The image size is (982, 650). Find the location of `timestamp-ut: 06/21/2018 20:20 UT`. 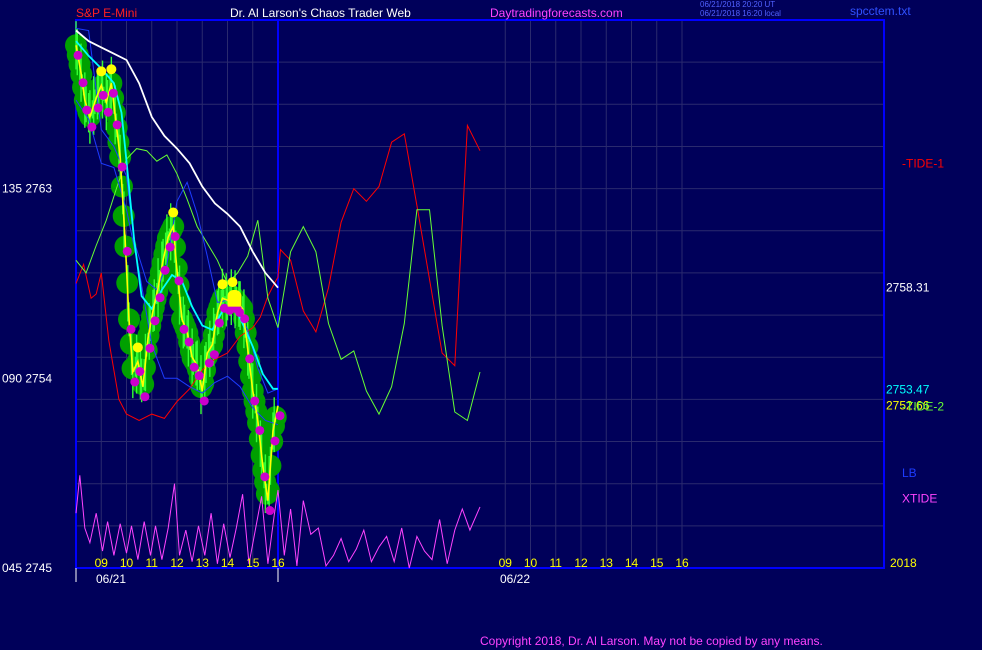

timestamp-ut: 06/21/2018 20:20 UT is located at coordinates (737, 4).